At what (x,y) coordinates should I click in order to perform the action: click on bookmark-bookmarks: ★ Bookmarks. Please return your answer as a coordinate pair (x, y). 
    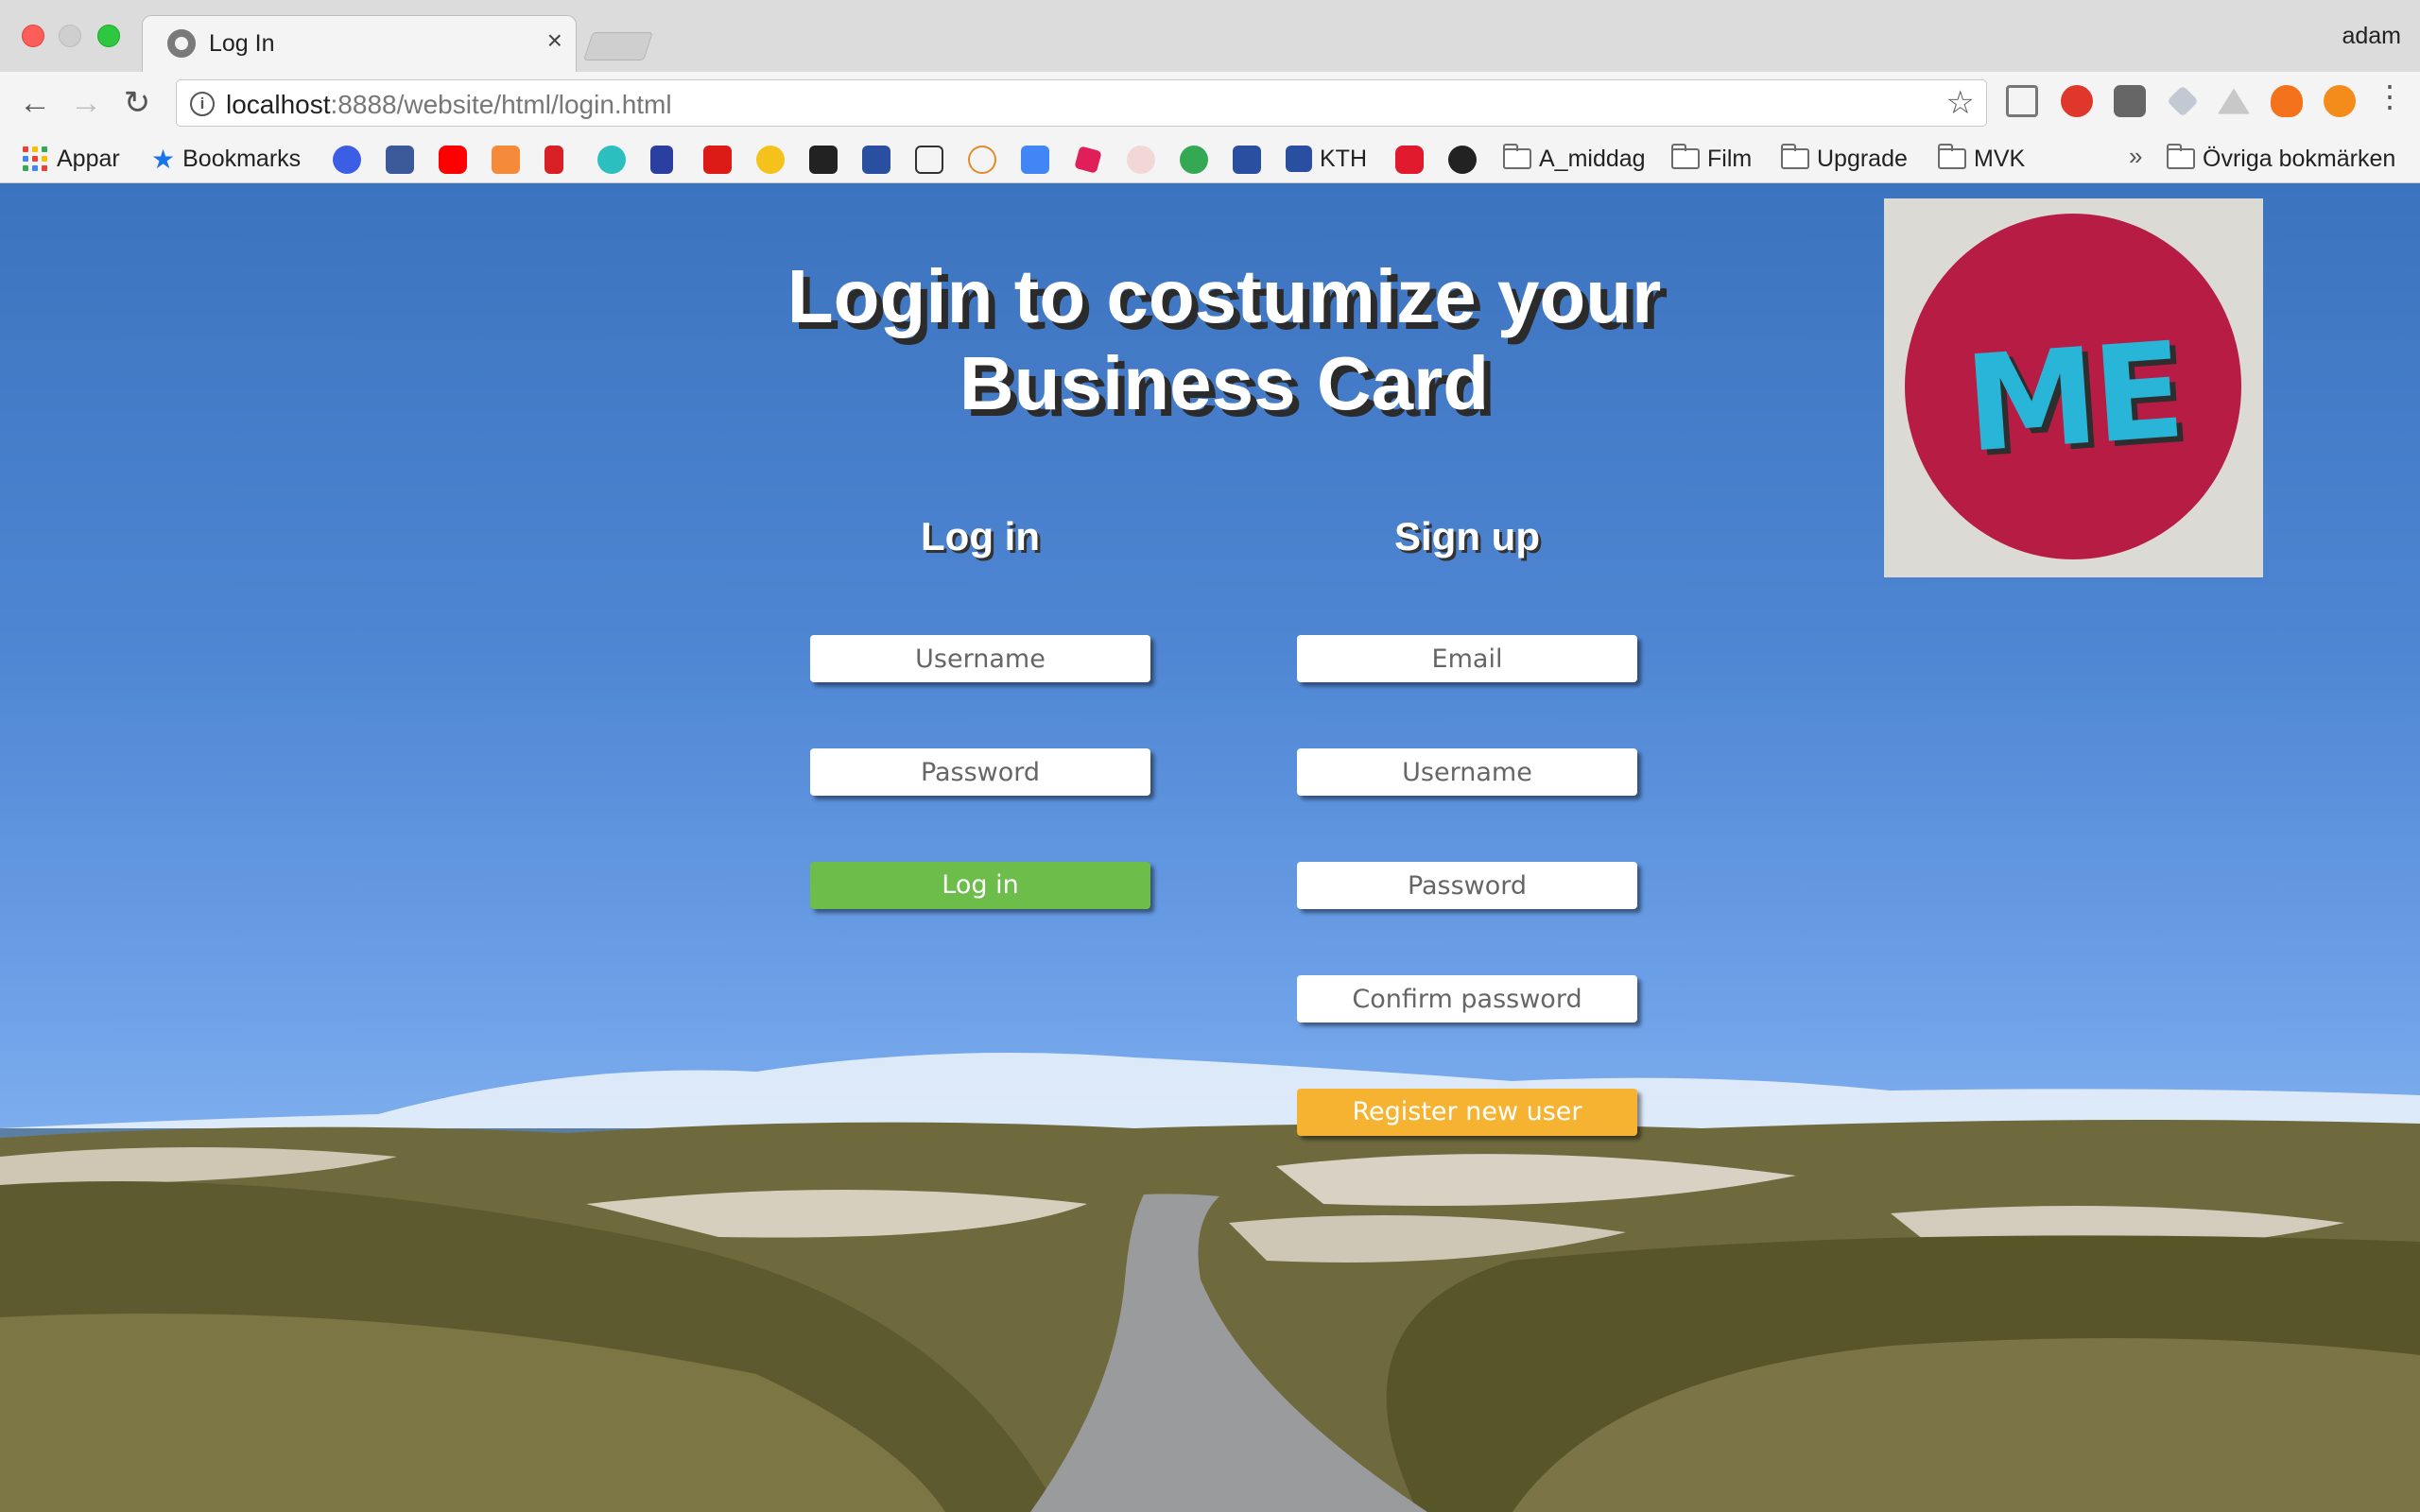
    Looking at the image, I should click on (226, 159).